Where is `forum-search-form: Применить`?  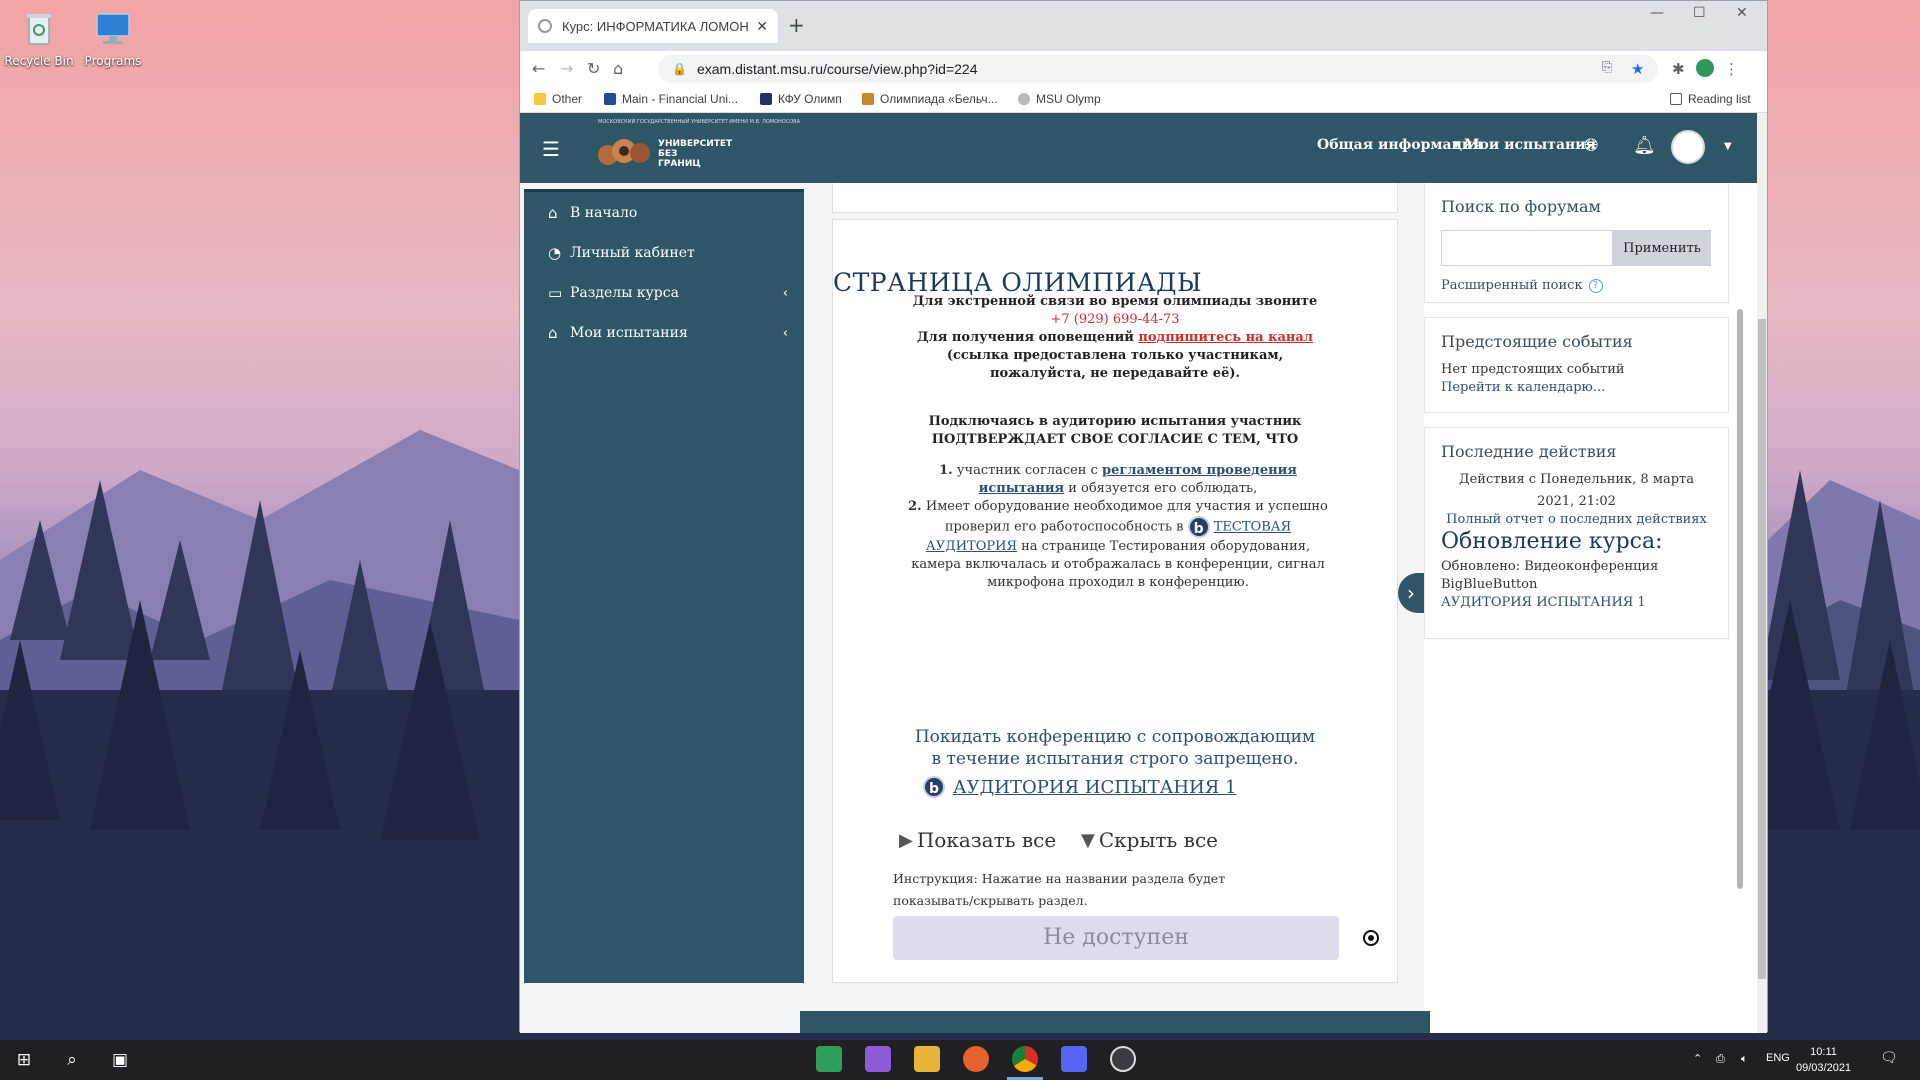
forum-search-form: Применить is located at coordinates (1576, 248).